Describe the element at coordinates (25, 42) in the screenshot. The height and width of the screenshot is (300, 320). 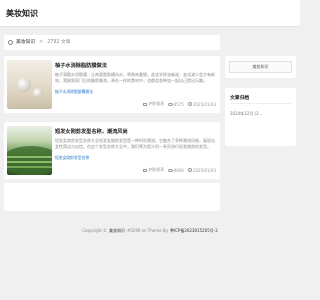
I see `breadcrumb-home: 美妆知识` at that location.